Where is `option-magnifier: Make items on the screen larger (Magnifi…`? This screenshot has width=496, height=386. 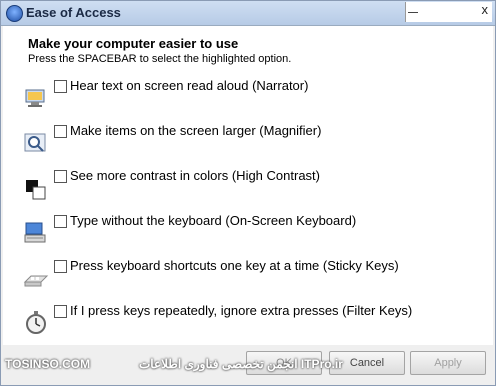
option-magnifier: Make items on the screen larger (Magnifi… is located at coordinates (253, 141).